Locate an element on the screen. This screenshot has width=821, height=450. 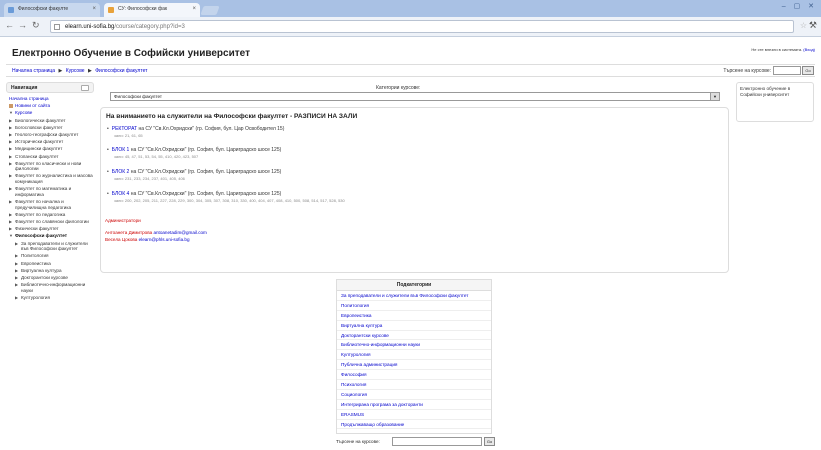
subcategory-link: Библиотечно-информационни науки is located at coordinates (414, 345).